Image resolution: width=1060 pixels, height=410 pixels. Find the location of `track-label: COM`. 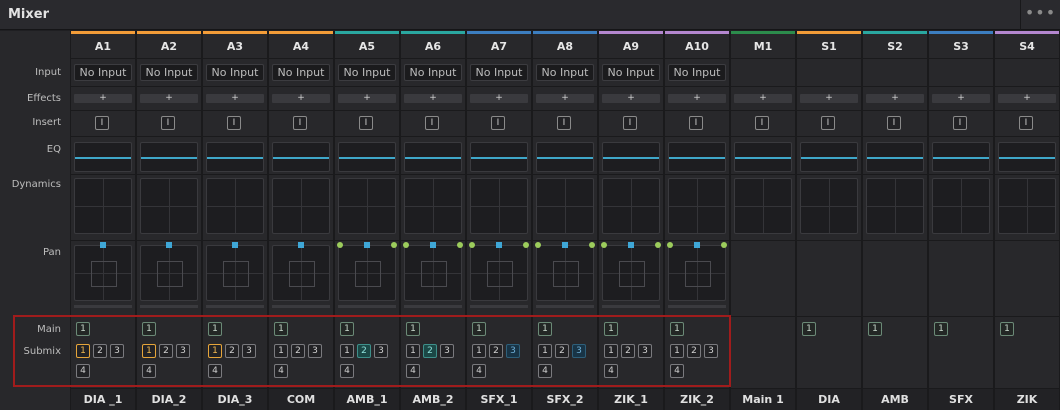

track-label: COM is located at coordinates (301, 399).